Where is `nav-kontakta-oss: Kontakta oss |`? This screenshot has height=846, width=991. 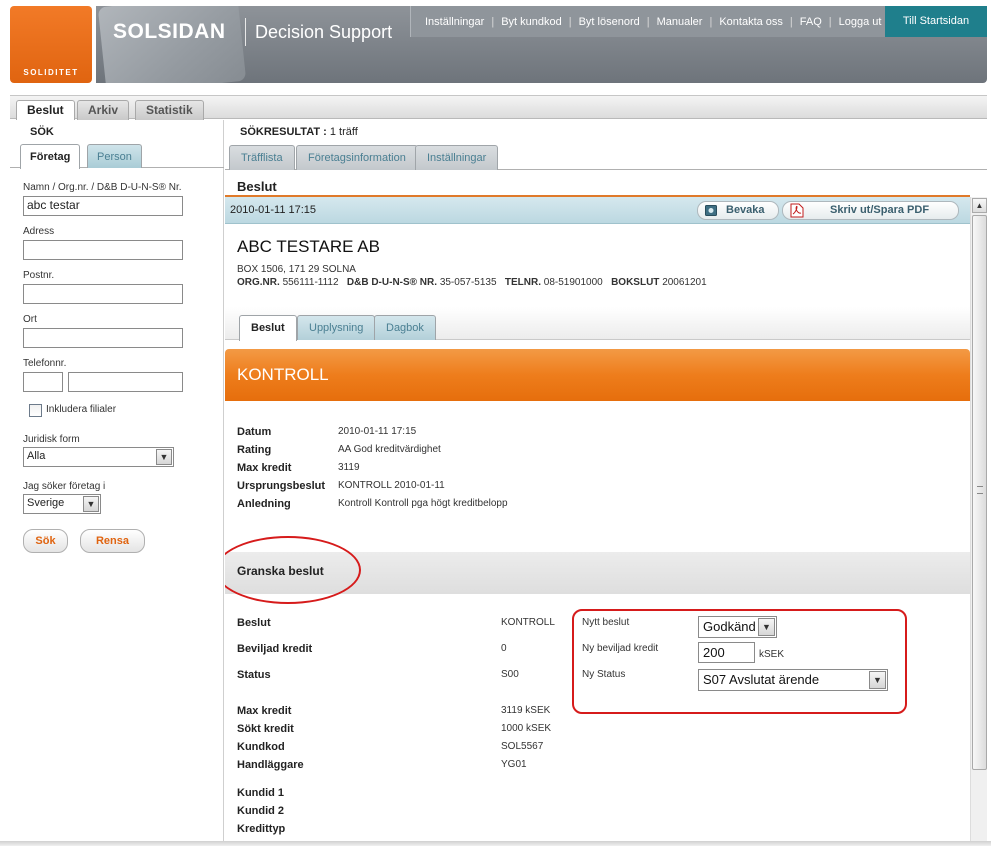
nav-kontakta-oss: Kontakta oss | is located at coordinates (759, 22).